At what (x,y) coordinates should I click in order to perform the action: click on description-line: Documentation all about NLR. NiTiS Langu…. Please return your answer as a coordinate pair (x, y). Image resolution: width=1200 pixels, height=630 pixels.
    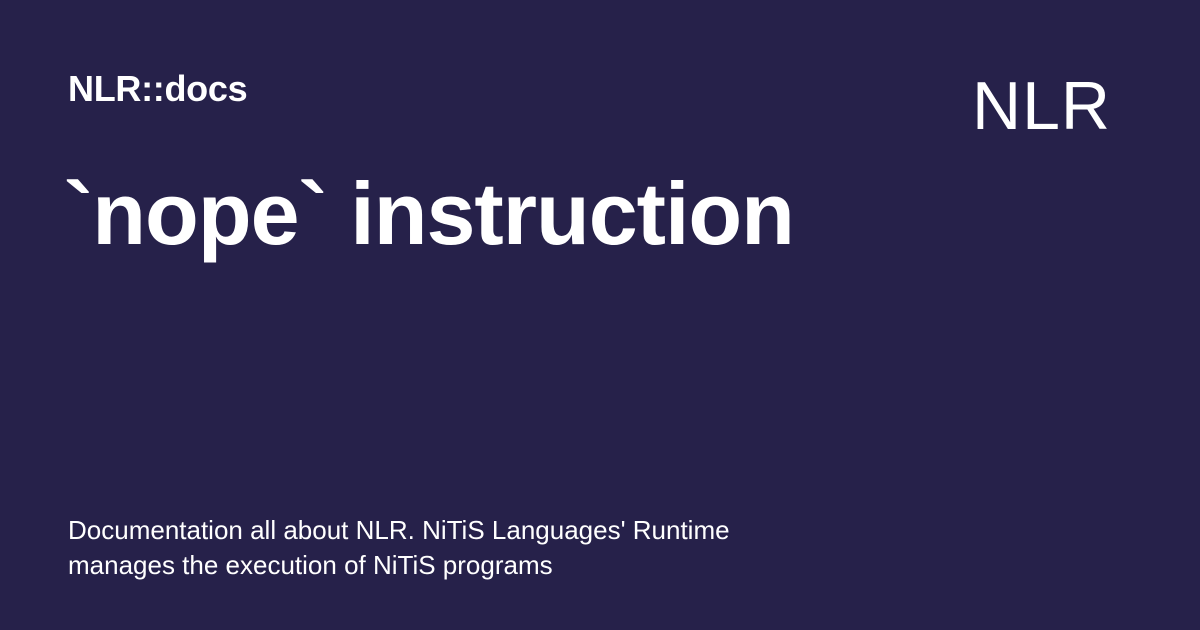
    Looking at the image, I should click on (399, 530).